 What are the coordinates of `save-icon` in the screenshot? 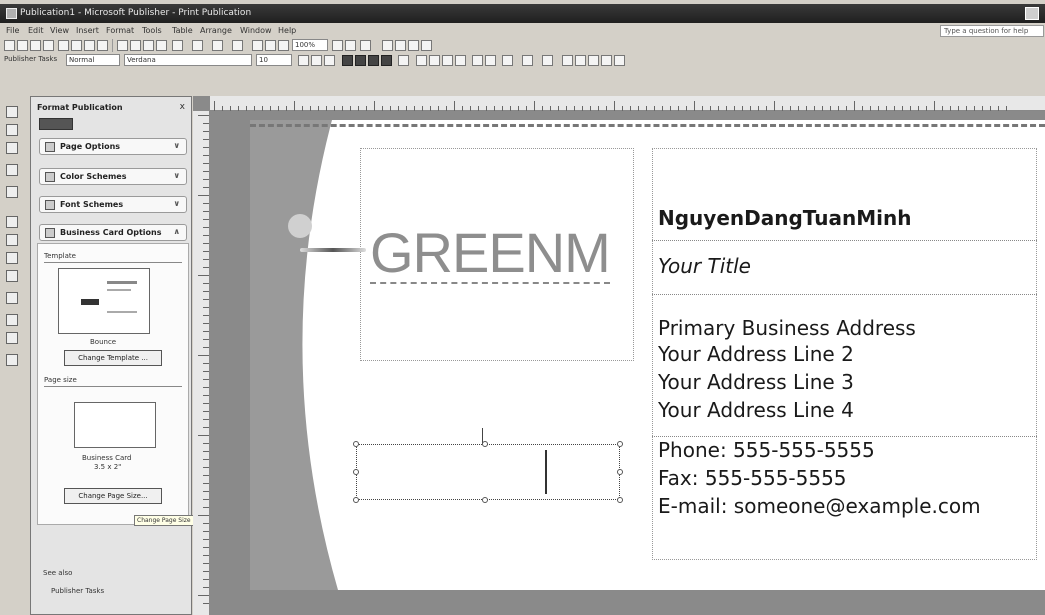 It's located at (35, 45).